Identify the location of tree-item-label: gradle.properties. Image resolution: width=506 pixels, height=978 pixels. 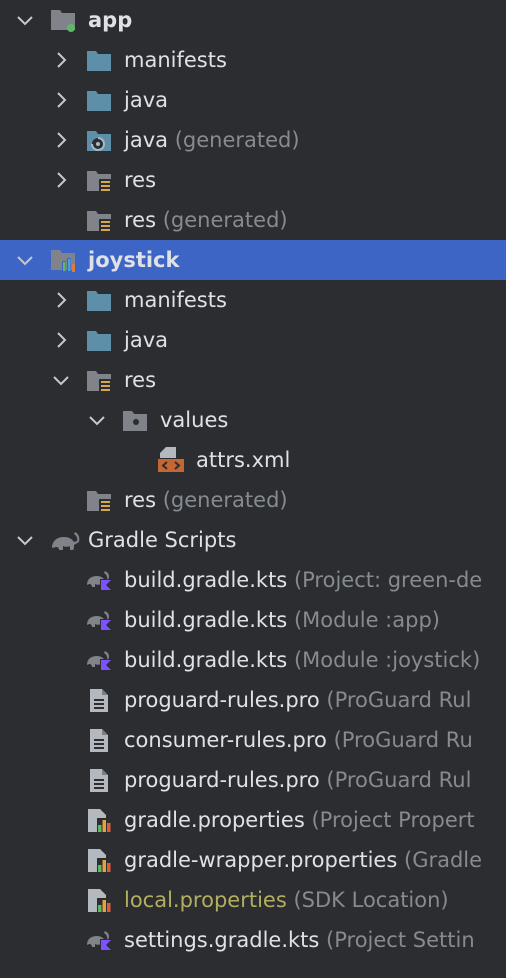
(214, 820).